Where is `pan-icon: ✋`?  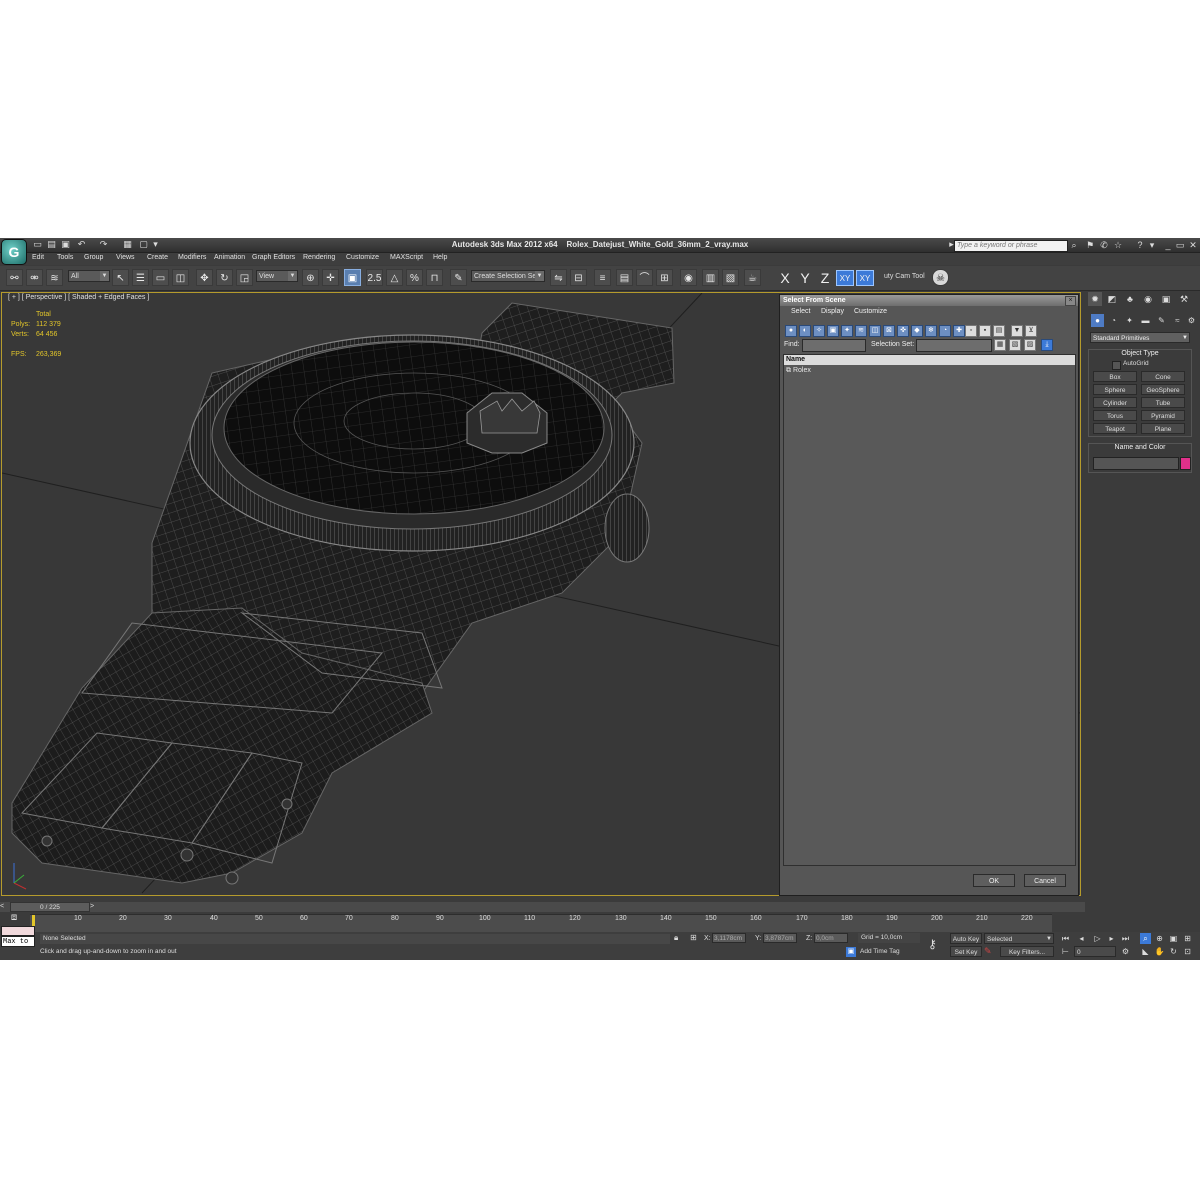
pan-icon: ✋ is located at coordinates (1159, 951).